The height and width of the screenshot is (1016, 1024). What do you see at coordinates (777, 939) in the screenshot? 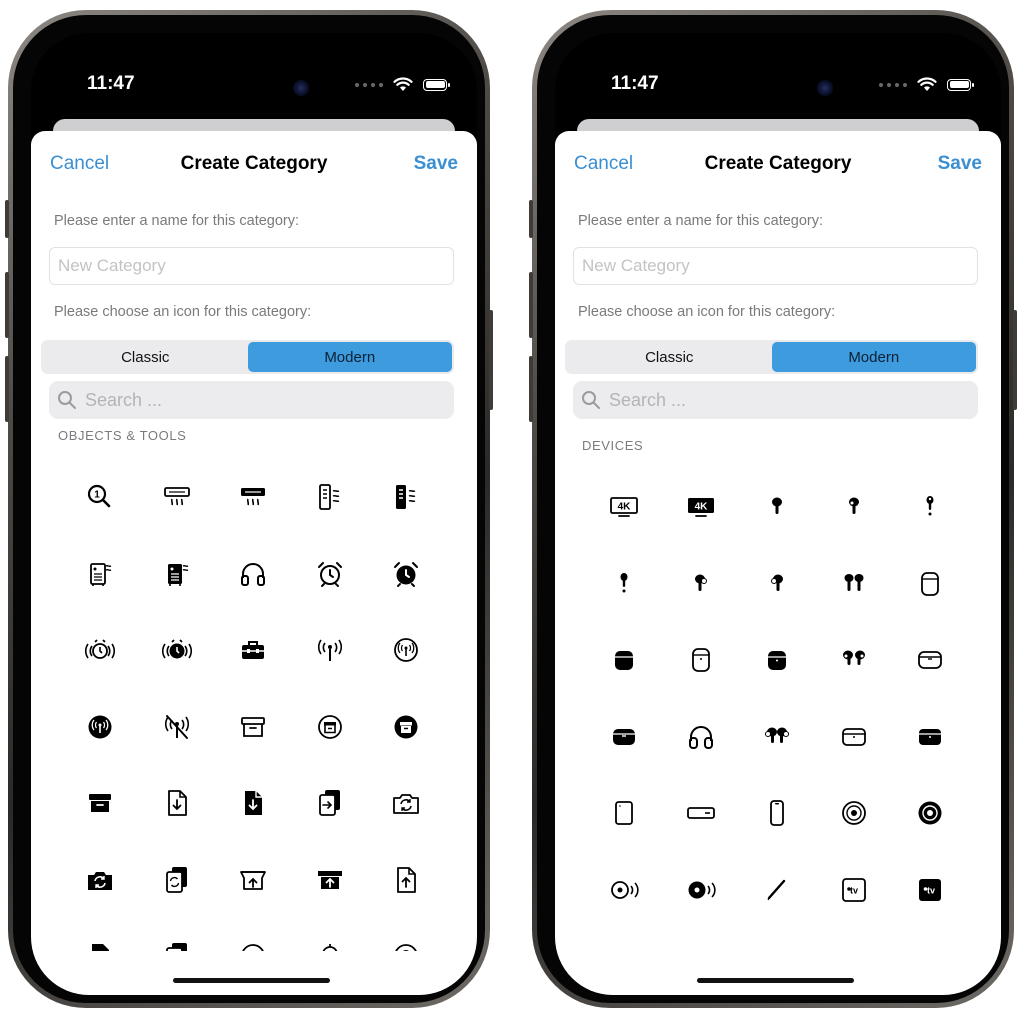
I see `device-partial-3-icon` at bounding box center [777, 939].